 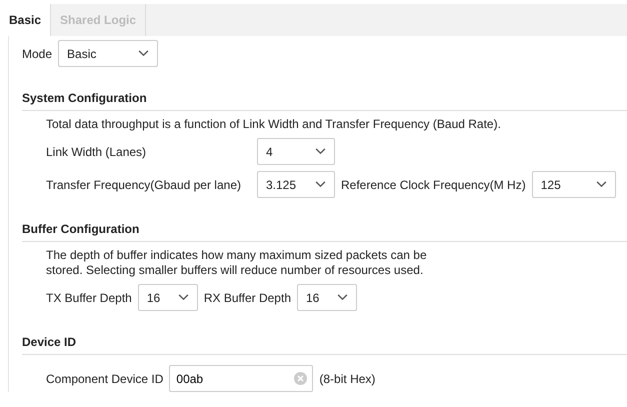 What do you see at coordinates (235, 270) in the screenshot?
I see `description-text: stored. Selecting smaller buffers will reduce number of resources used.` at bounding box center [235, 270].